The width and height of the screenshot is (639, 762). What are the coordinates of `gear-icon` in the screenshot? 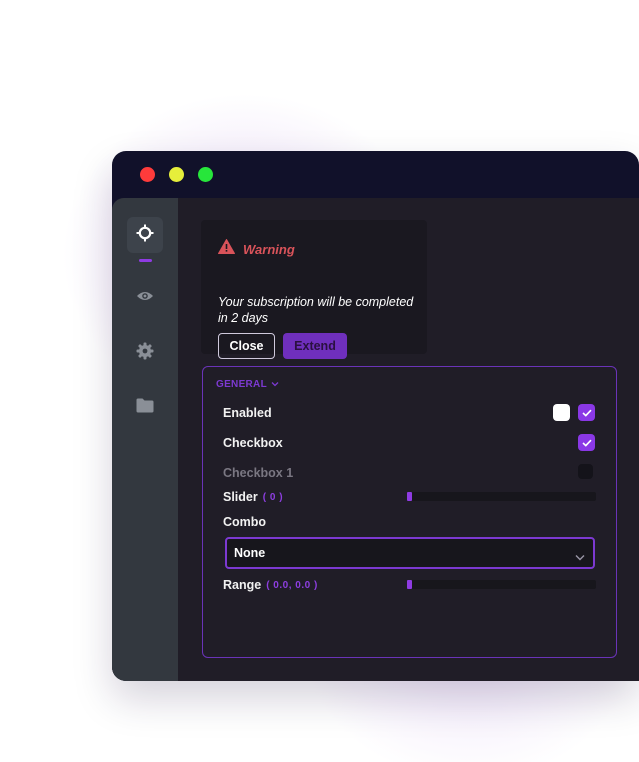 It's located at (145, 353).